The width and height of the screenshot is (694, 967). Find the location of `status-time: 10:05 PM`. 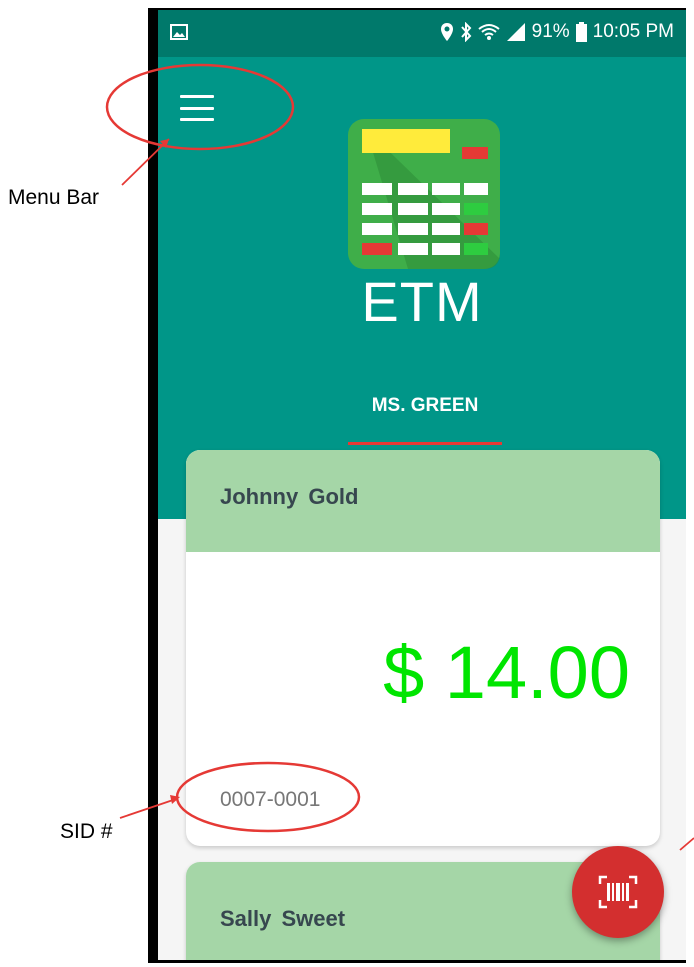

status-time: 10:05 PM is located at coordinates (633, 31).